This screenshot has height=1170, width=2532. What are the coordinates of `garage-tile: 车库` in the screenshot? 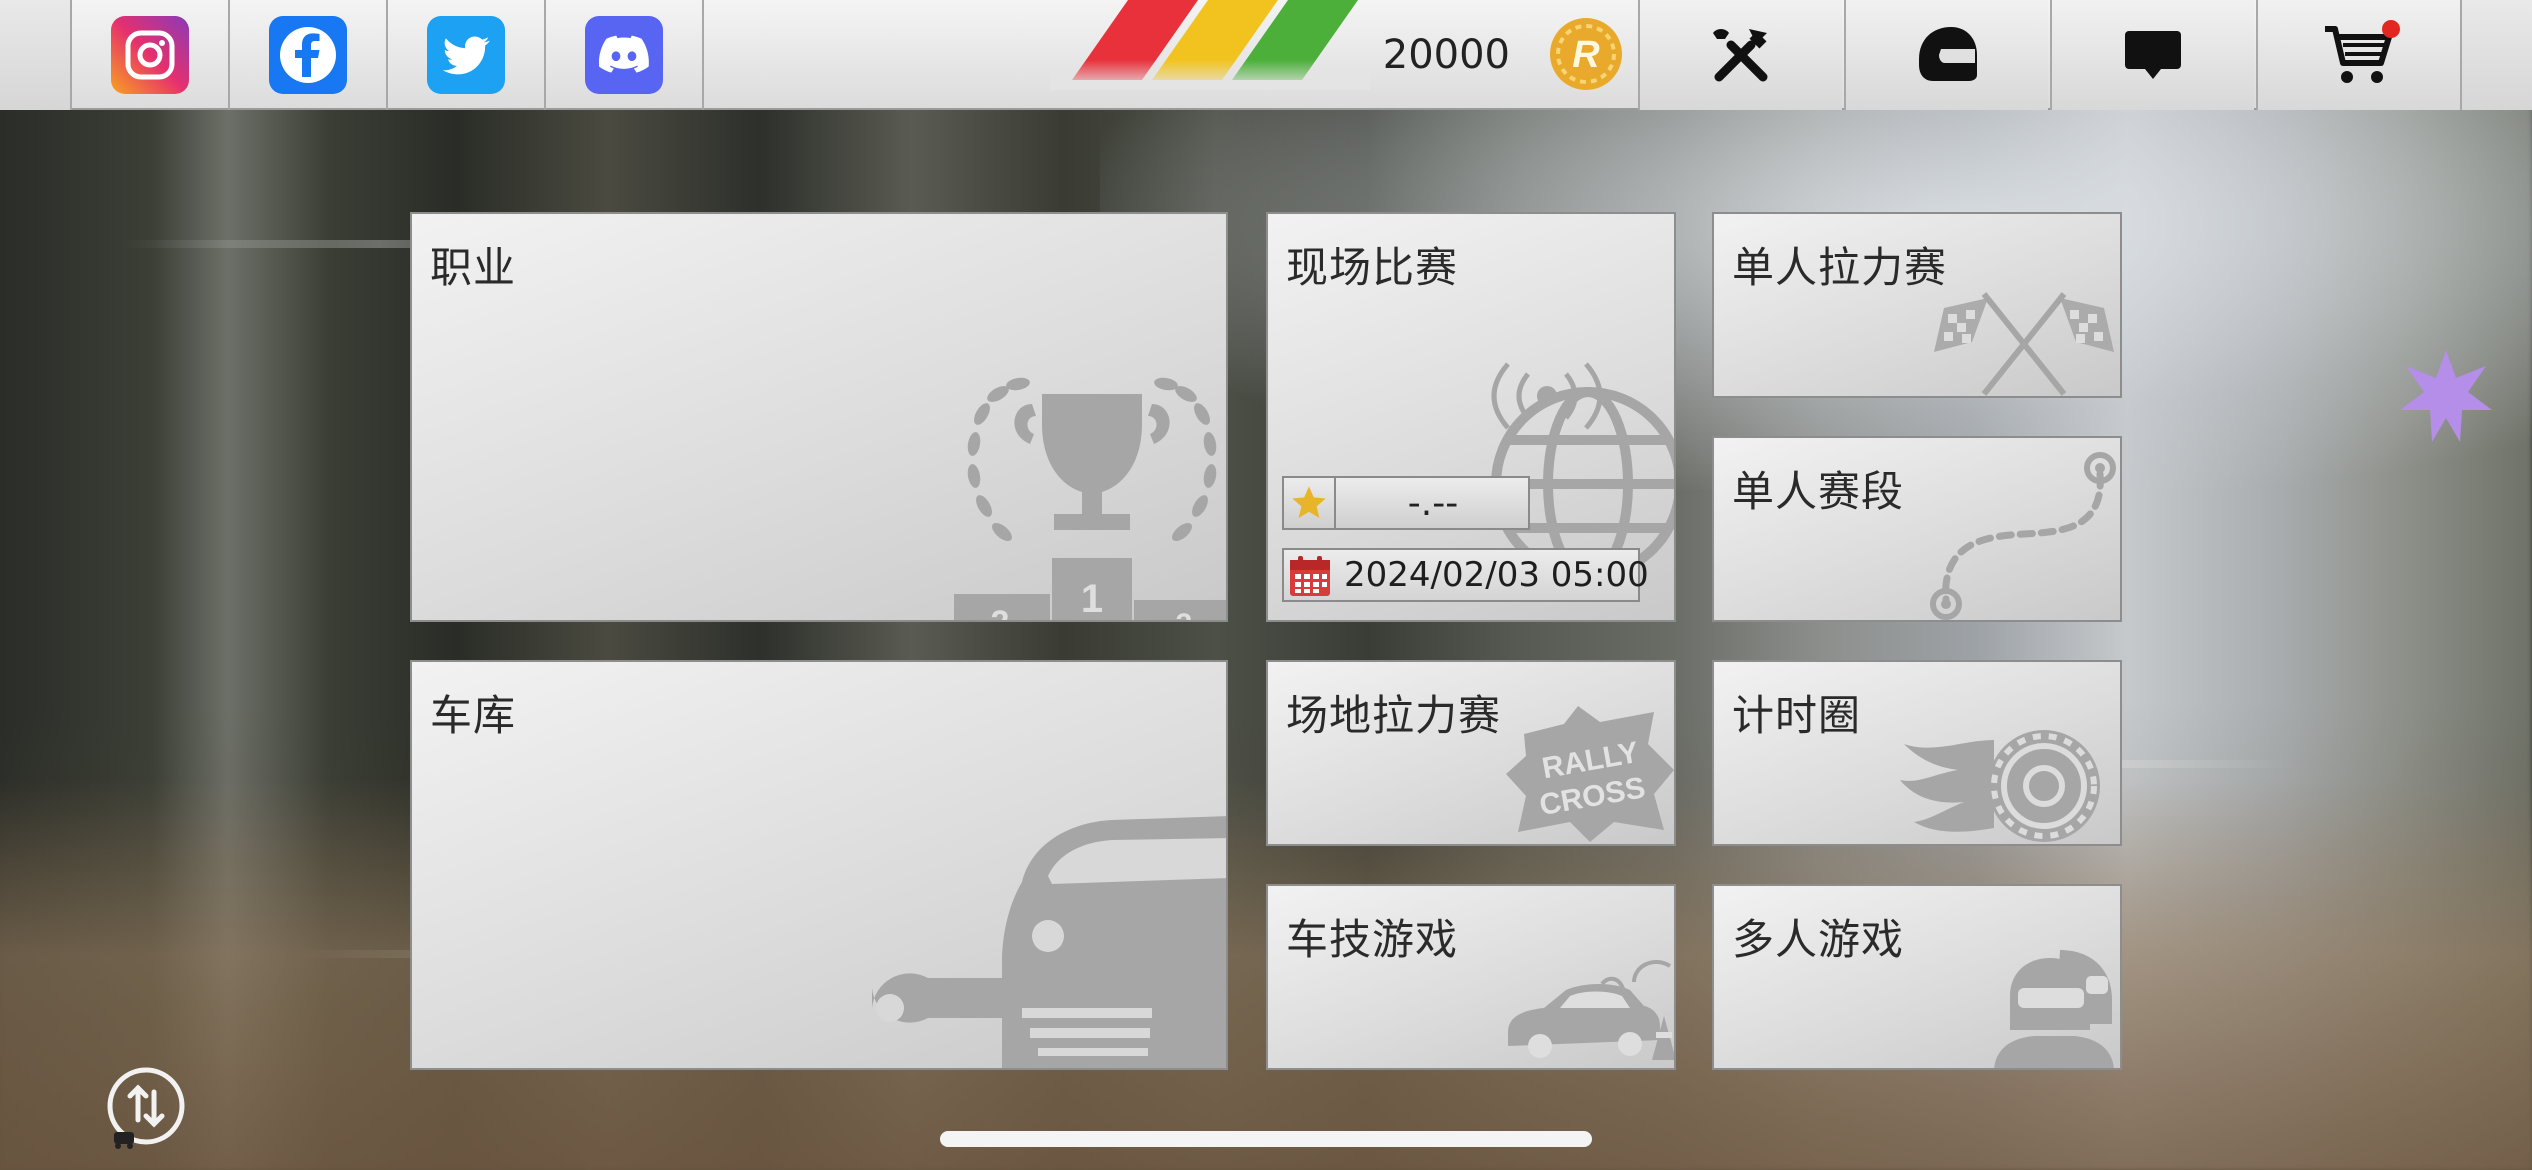 It's located at (819, 865).